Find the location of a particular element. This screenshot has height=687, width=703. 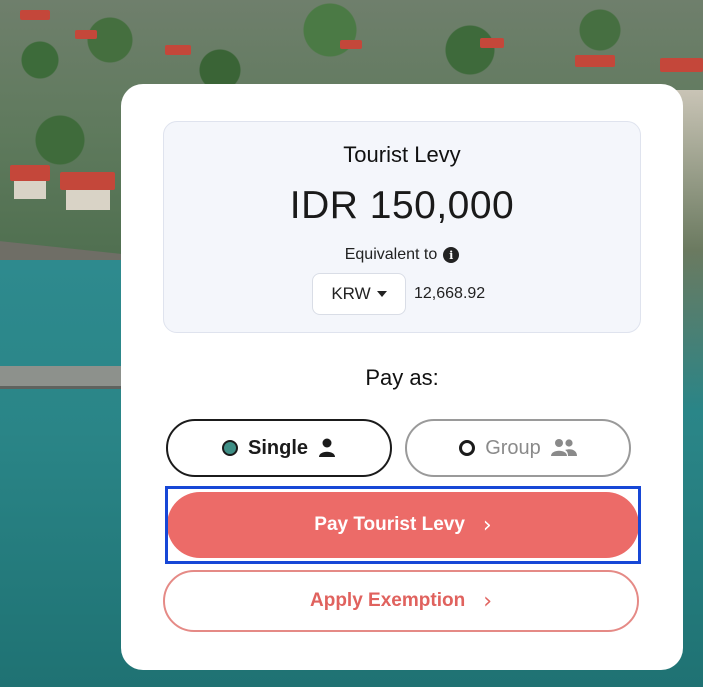

option-single-label: Single is located at coordinates (277, 447).